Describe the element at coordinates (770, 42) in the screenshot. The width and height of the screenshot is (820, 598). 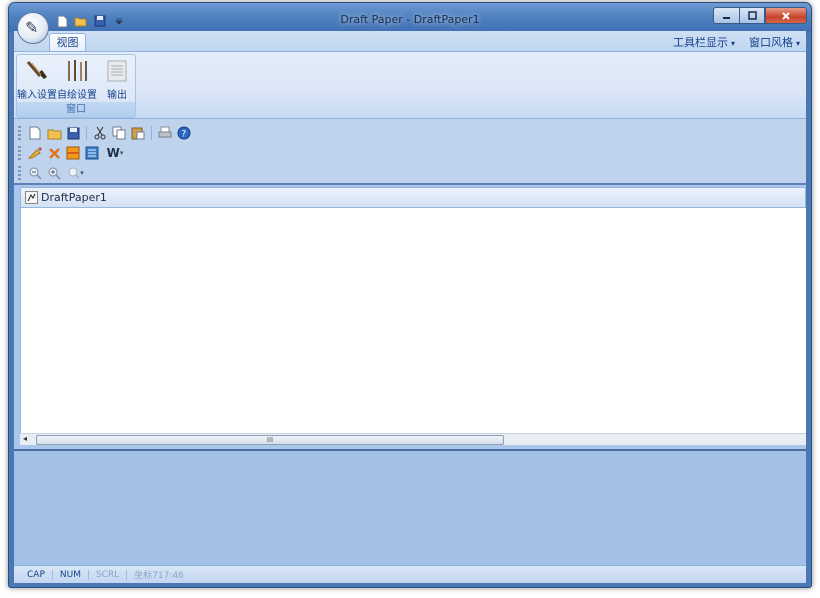
I see `window-style-label: 窗口风格` at that location.